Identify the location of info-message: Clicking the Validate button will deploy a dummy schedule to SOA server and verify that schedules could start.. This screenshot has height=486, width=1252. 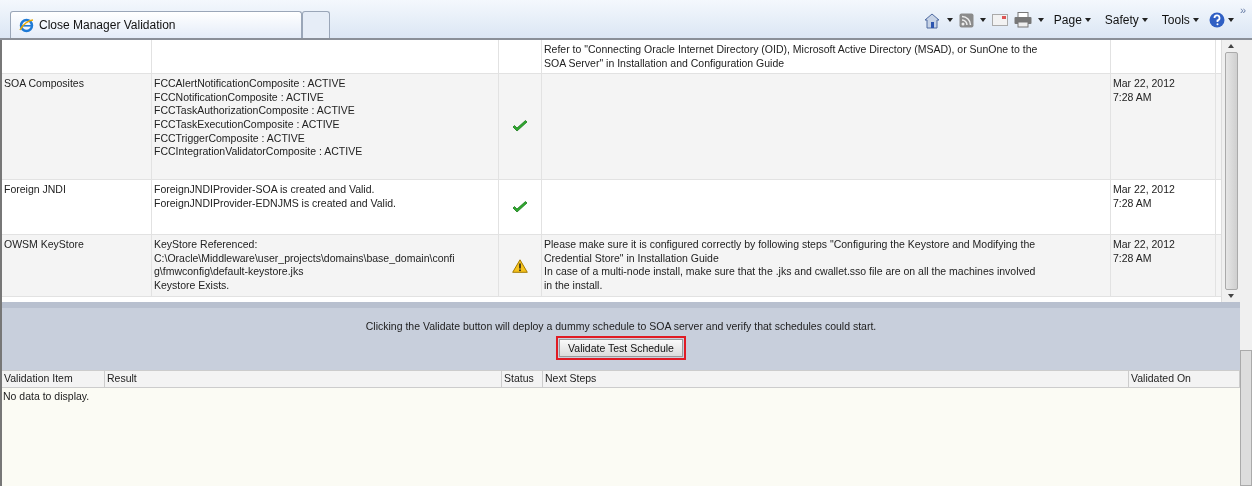
(621, 326).